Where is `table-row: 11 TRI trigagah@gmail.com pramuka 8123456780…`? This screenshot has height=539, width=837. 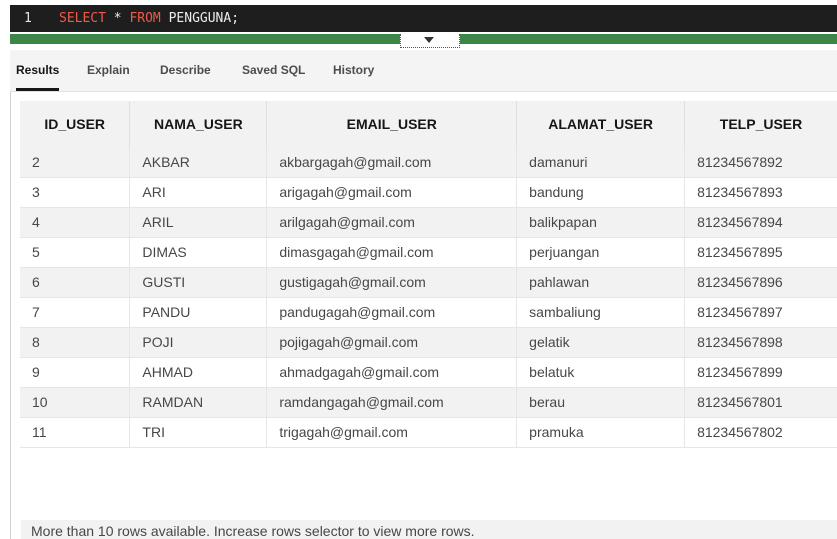
table-row: 11 TRI trigagah@gmail.com pramuka 8123456780… is located at coordinates (428, 432).